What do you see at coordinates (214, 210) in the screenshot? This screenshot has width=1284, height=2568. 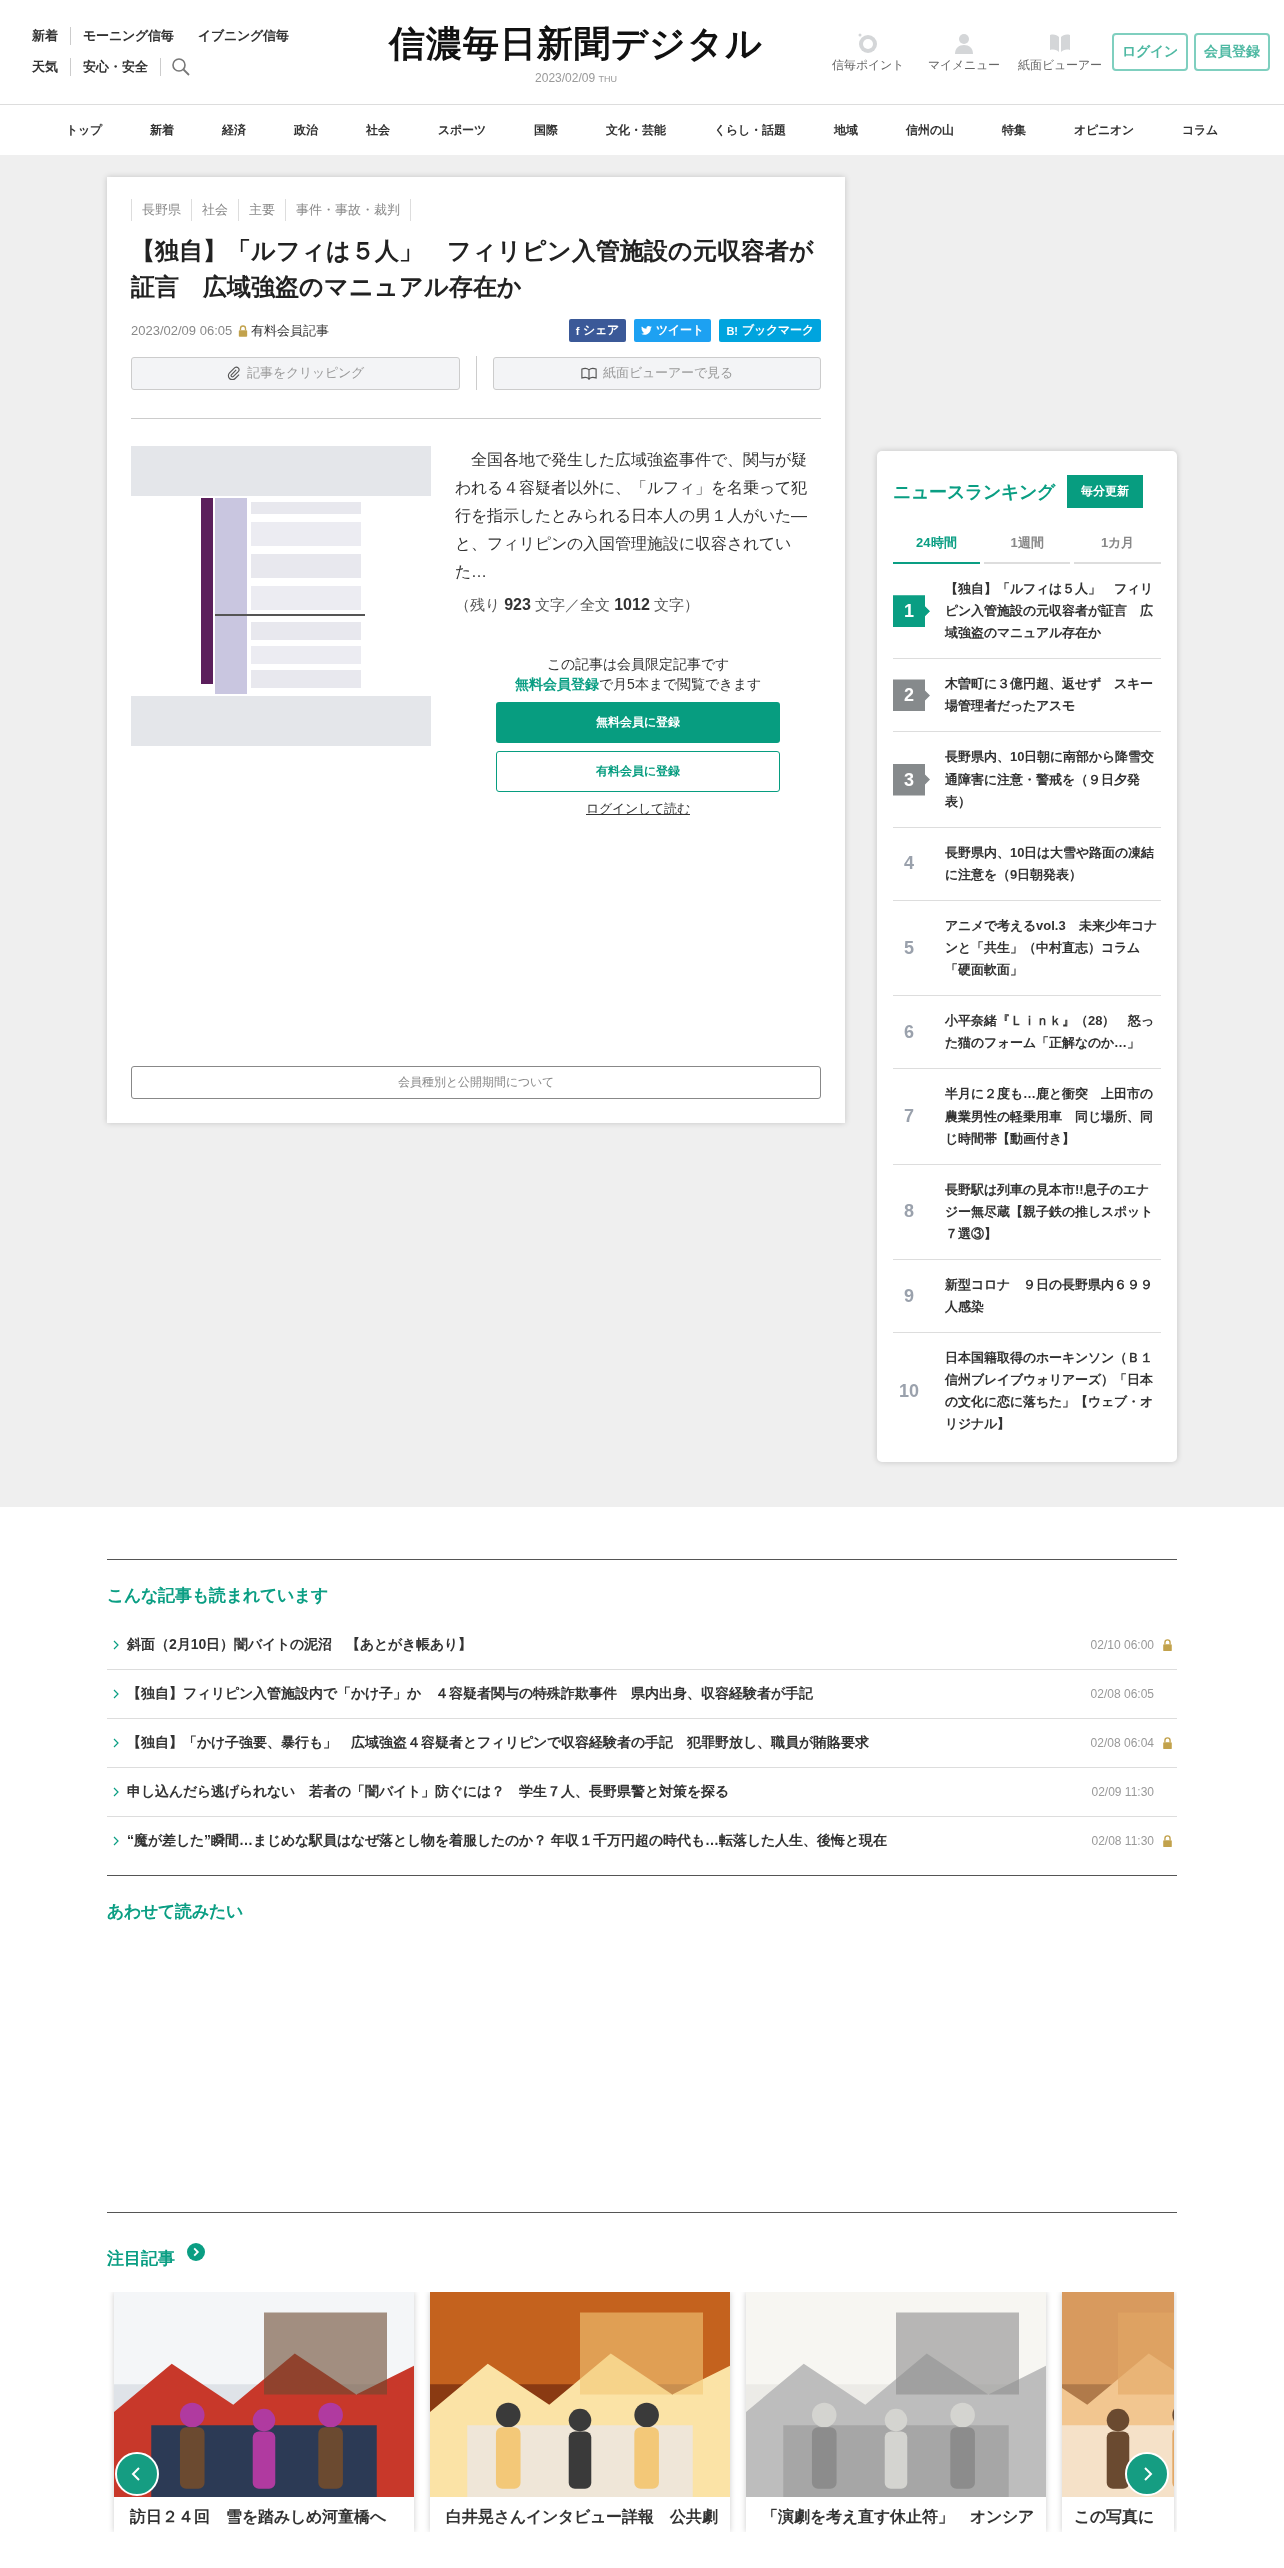 I see `category-link: 社会` at bounding box center [214, 210].